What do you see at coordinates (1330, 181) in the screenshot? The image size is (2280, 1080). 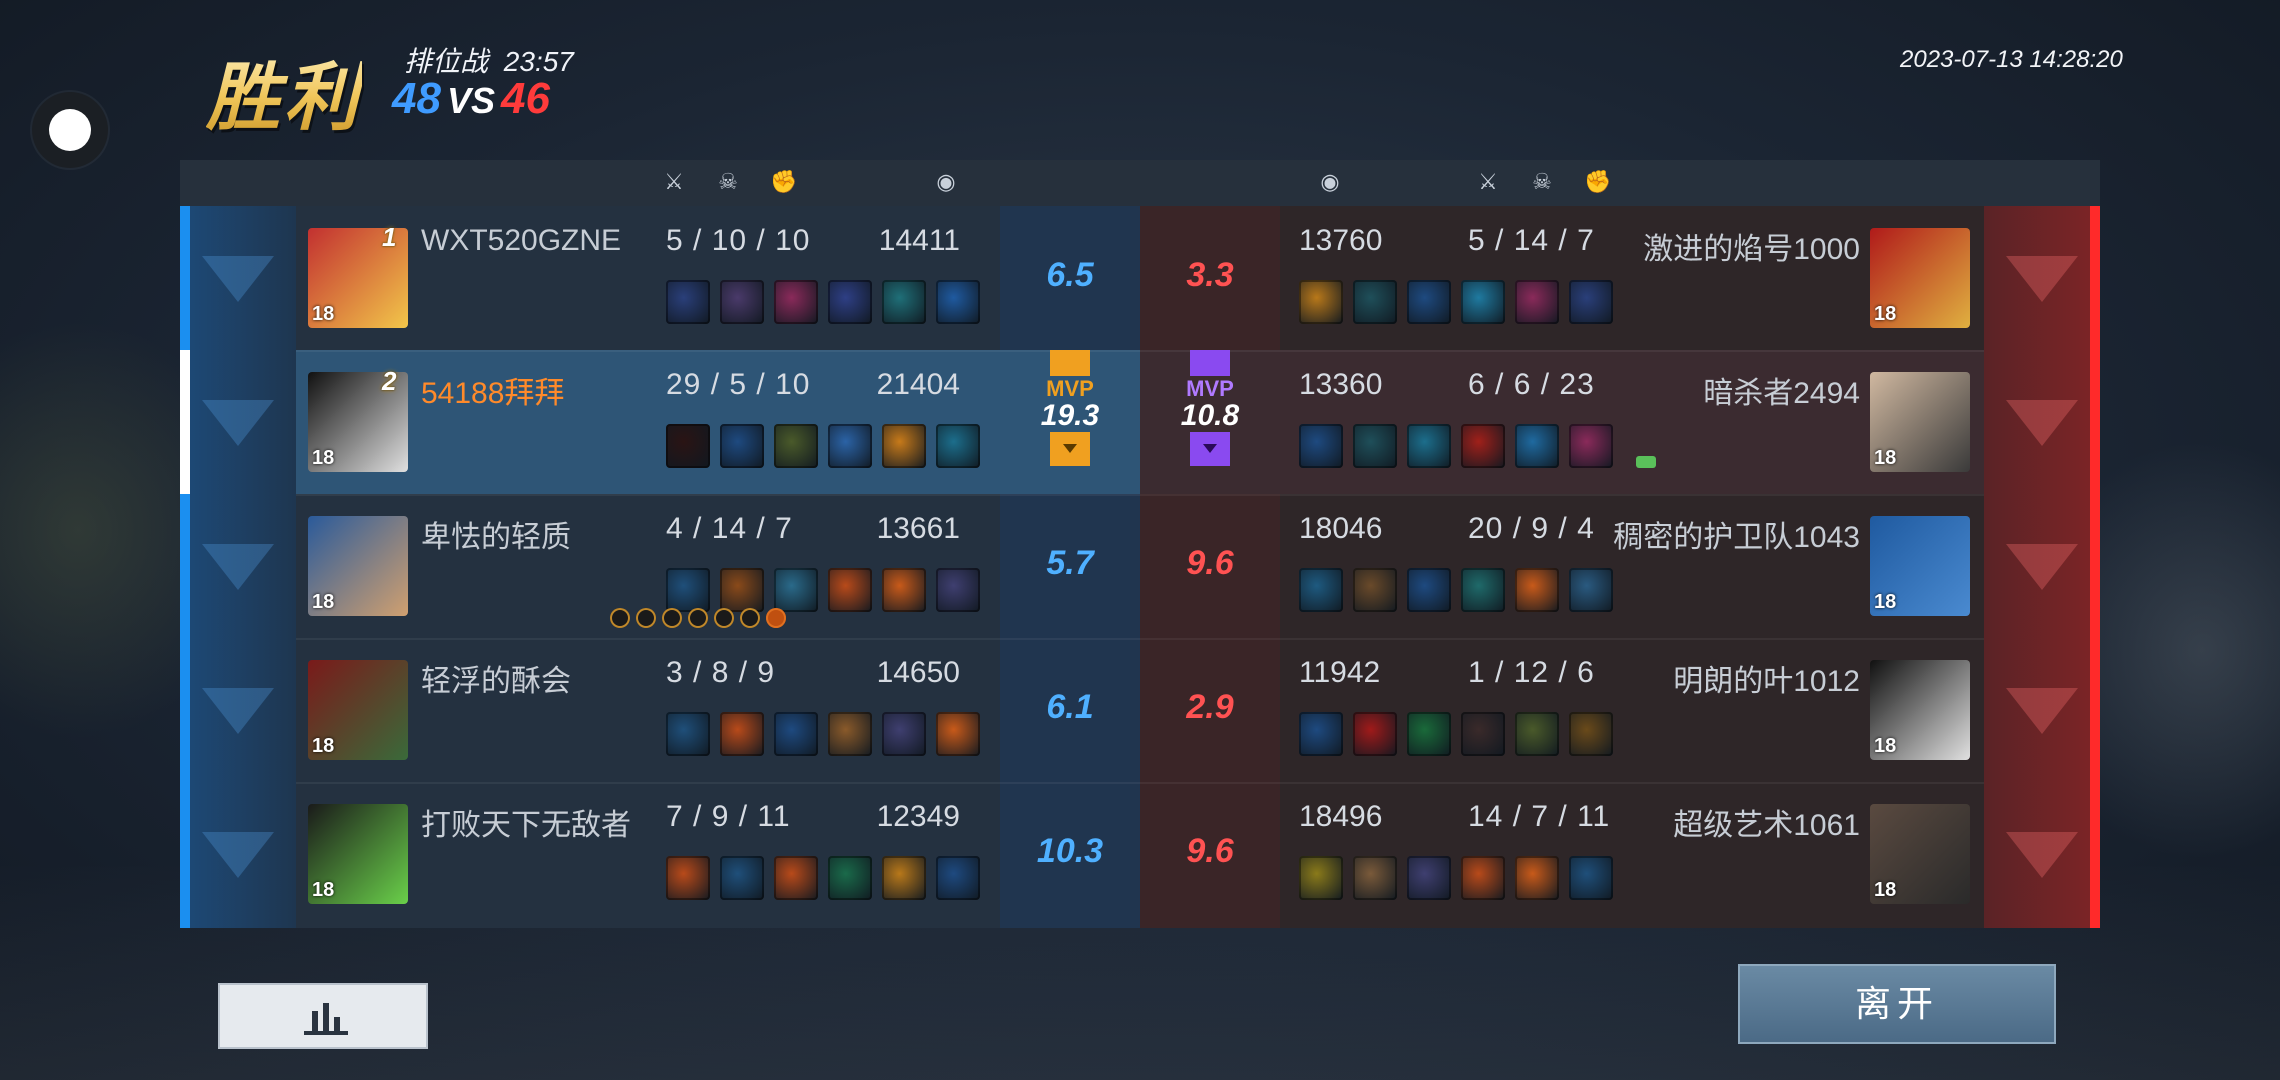 I see `gold-coin-icon-red: ◉` at bounding box center [1330, 181].